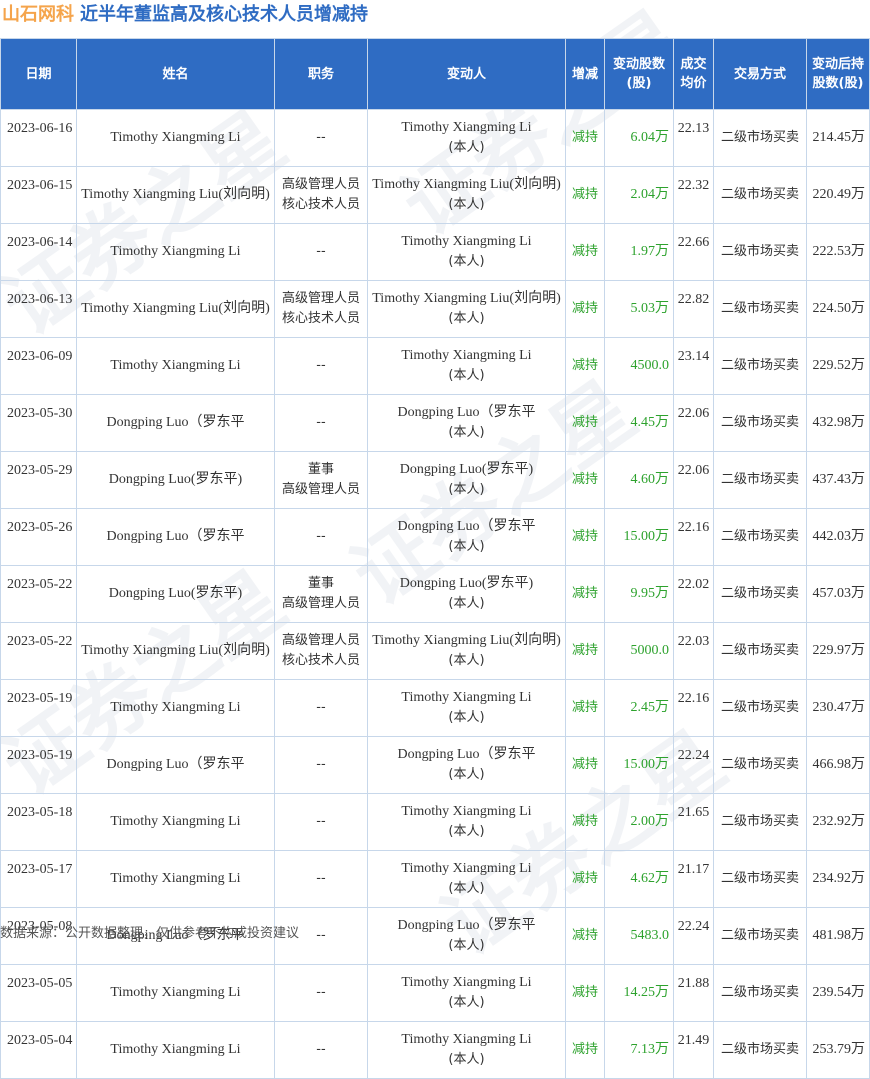 The image size is (870, 1079). Describe the element at coordinates (838, 195) in the screenshot. I see `cell-after: 220.49万` at that location.